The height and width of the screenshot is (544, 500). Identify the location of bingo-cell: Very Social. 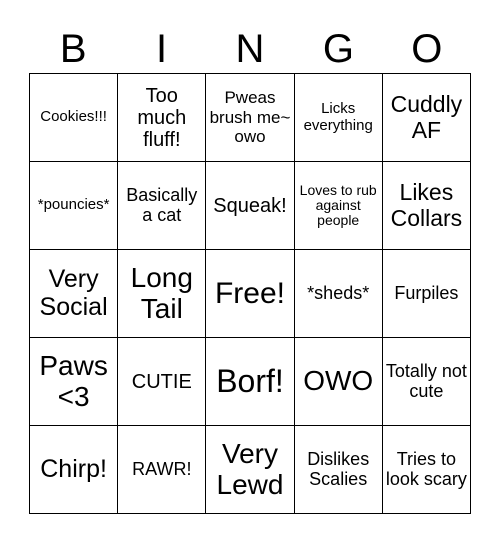
(74, 294).